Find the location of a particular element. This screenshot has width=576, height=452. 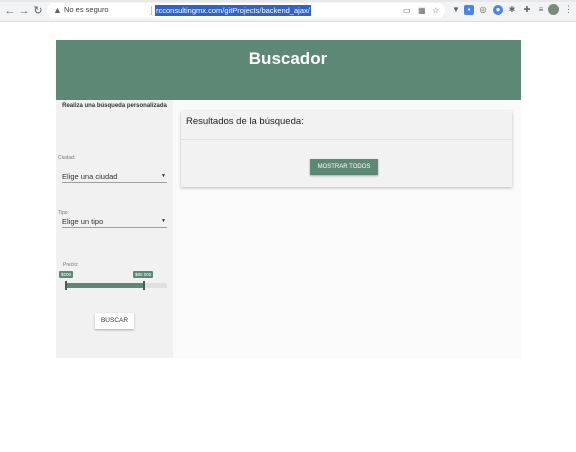

price-max-handle is located at coordinates (144, 285).